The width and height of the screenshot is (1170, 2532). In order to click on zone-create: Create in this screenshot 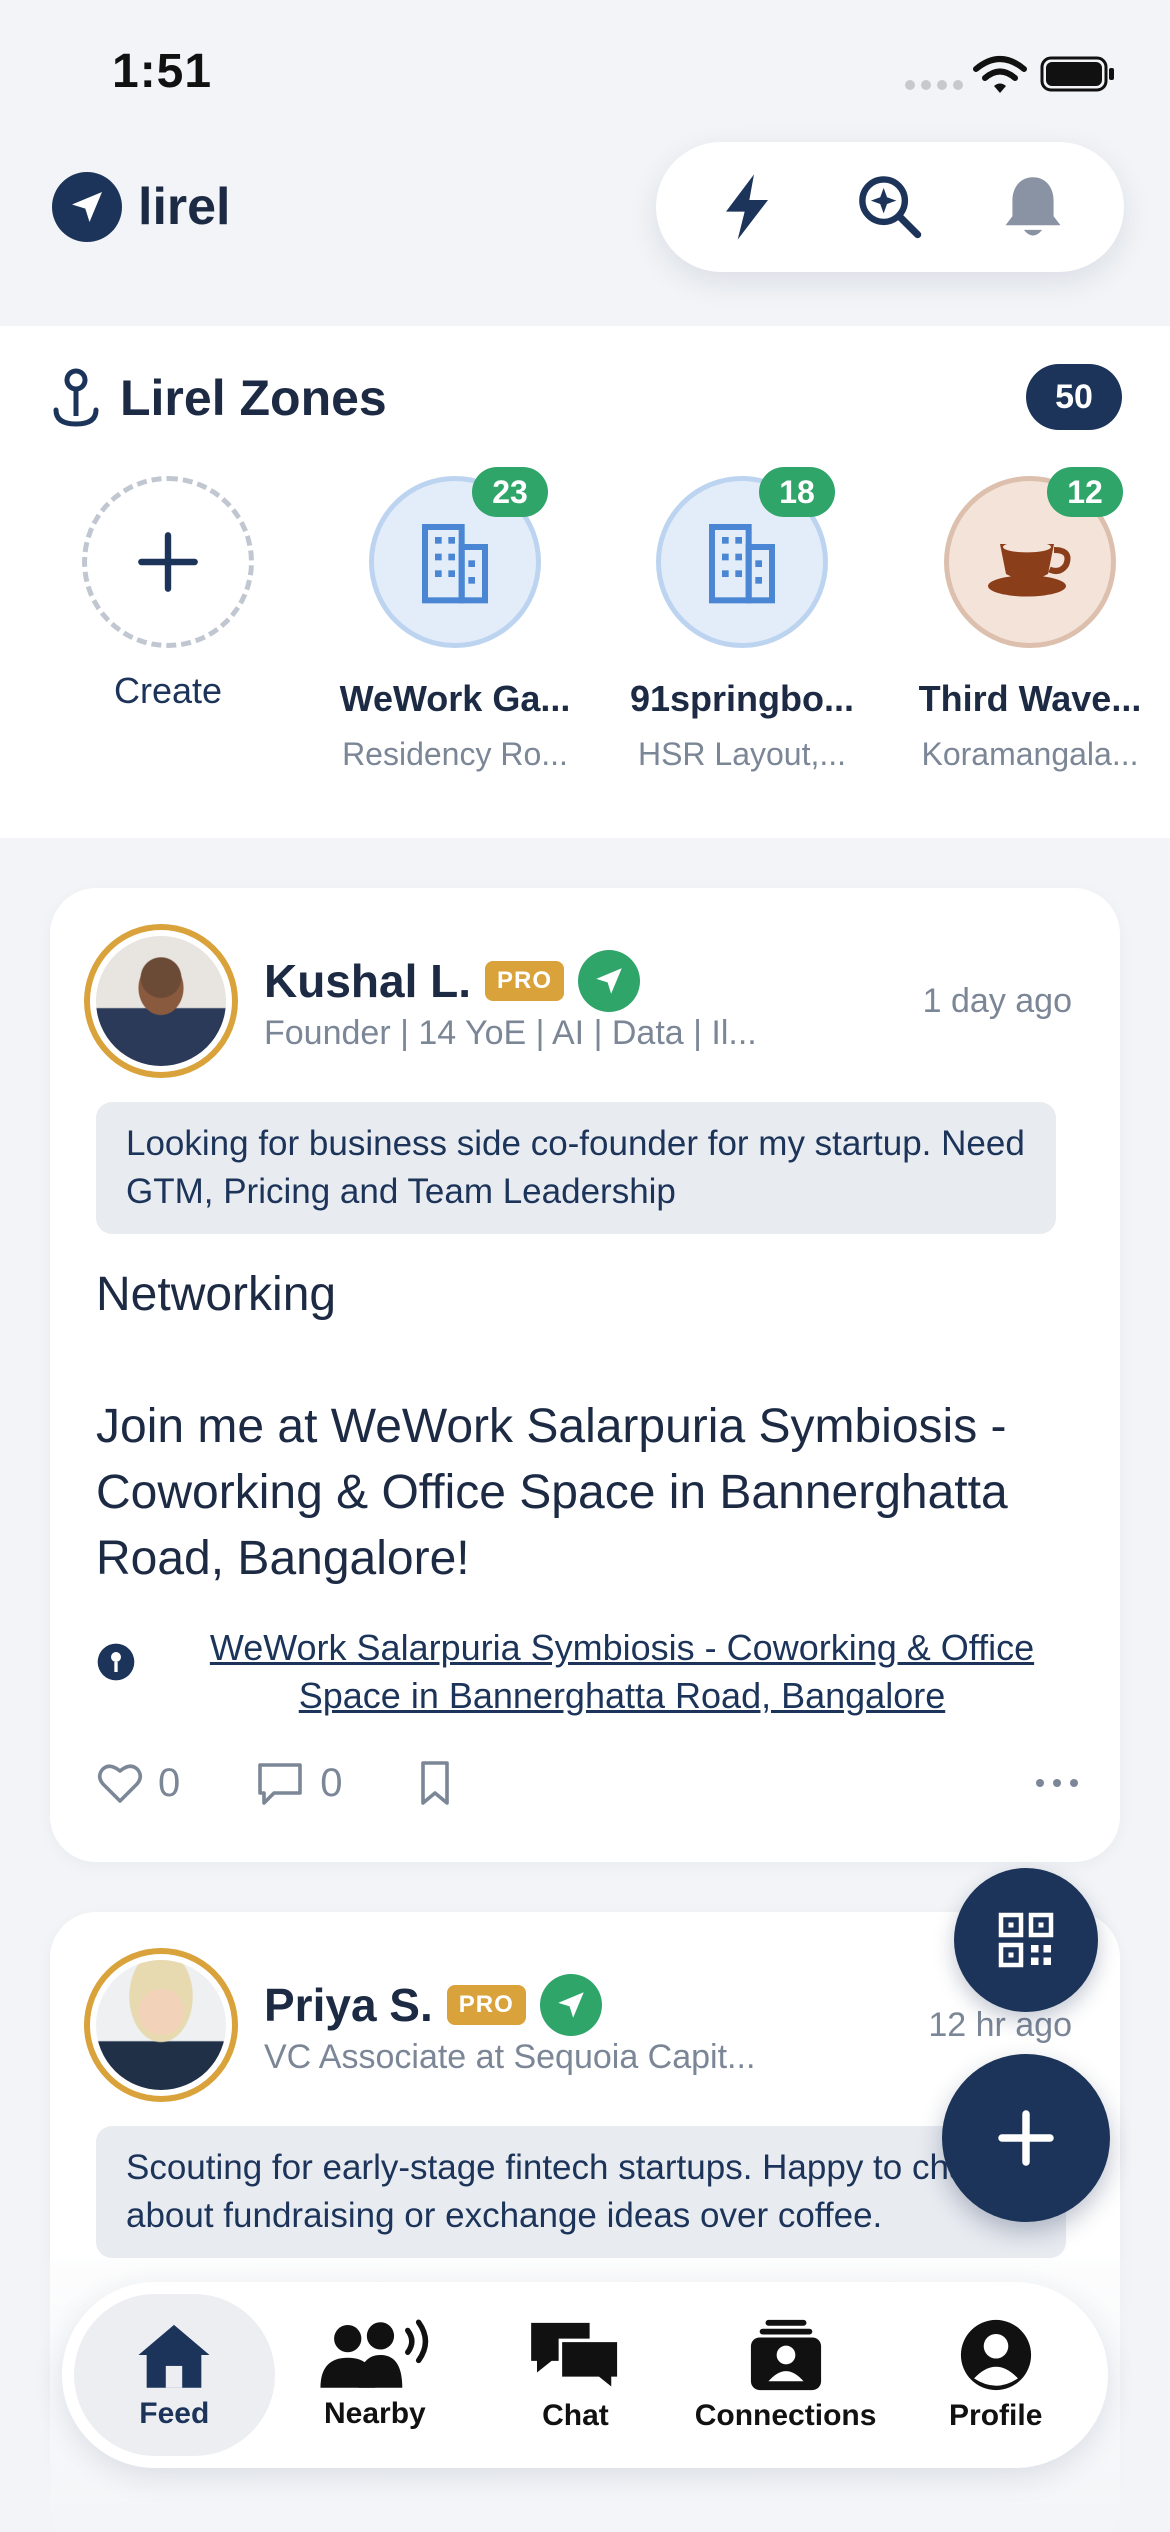, I will do `click(168, 594)`.